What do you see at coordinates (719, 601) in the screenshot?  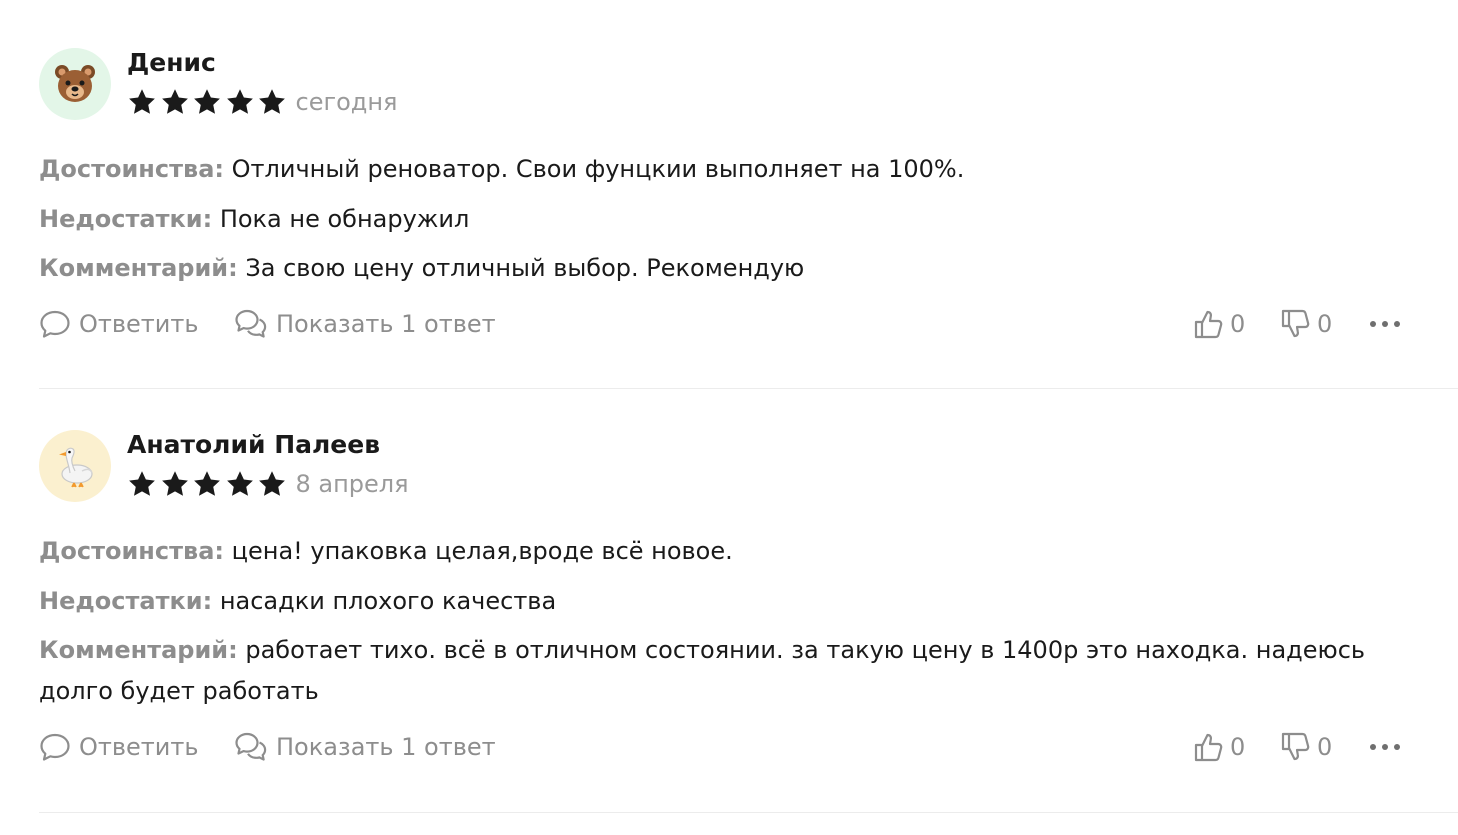 I see `cons-field: Недостатки: насадки плохого качества` at bounding box center [719, 601].